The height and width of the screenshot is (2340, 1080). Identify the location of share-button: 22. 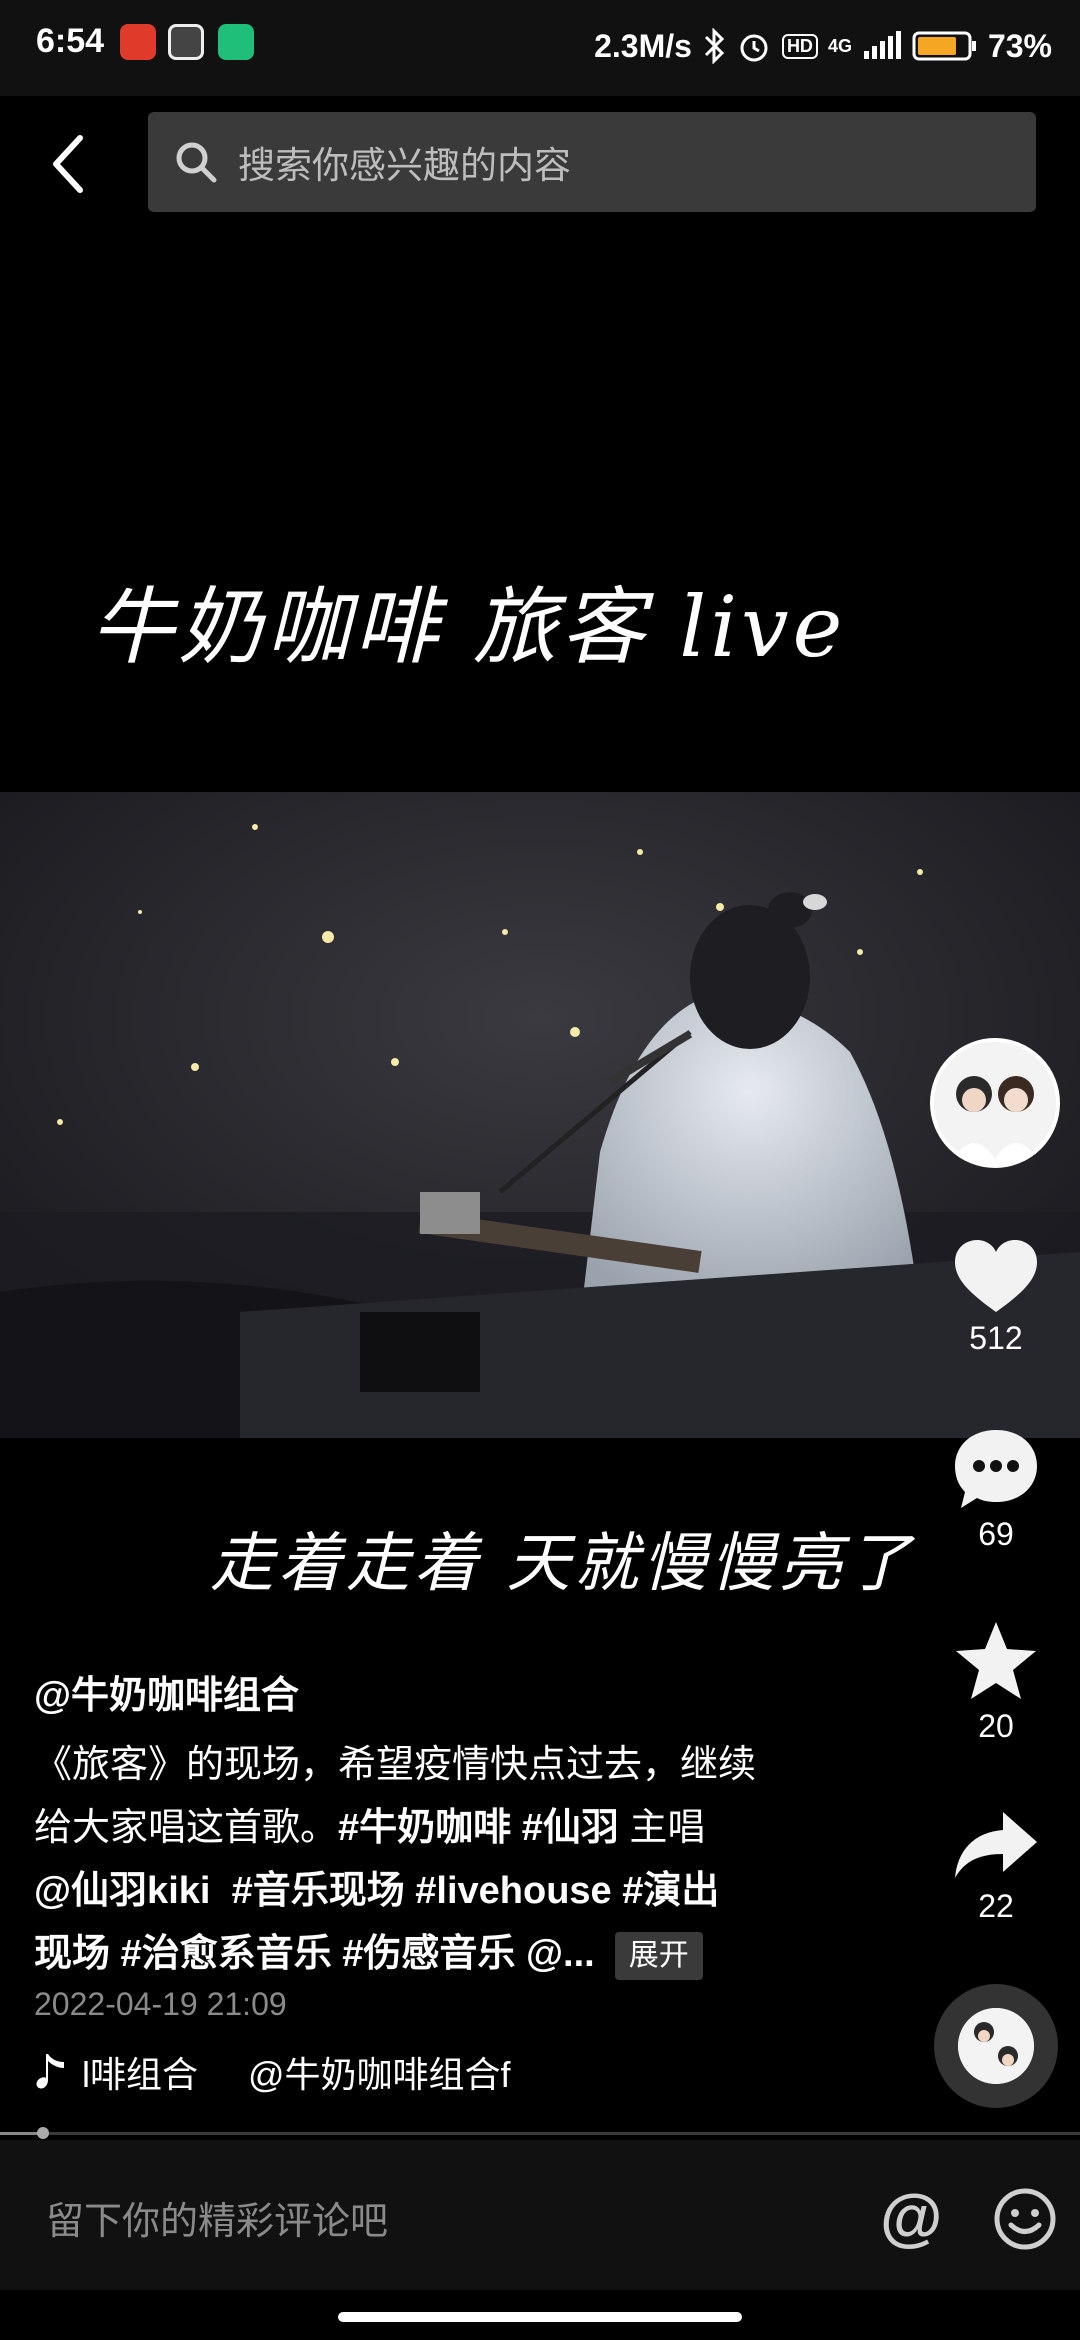
(996, 1866).